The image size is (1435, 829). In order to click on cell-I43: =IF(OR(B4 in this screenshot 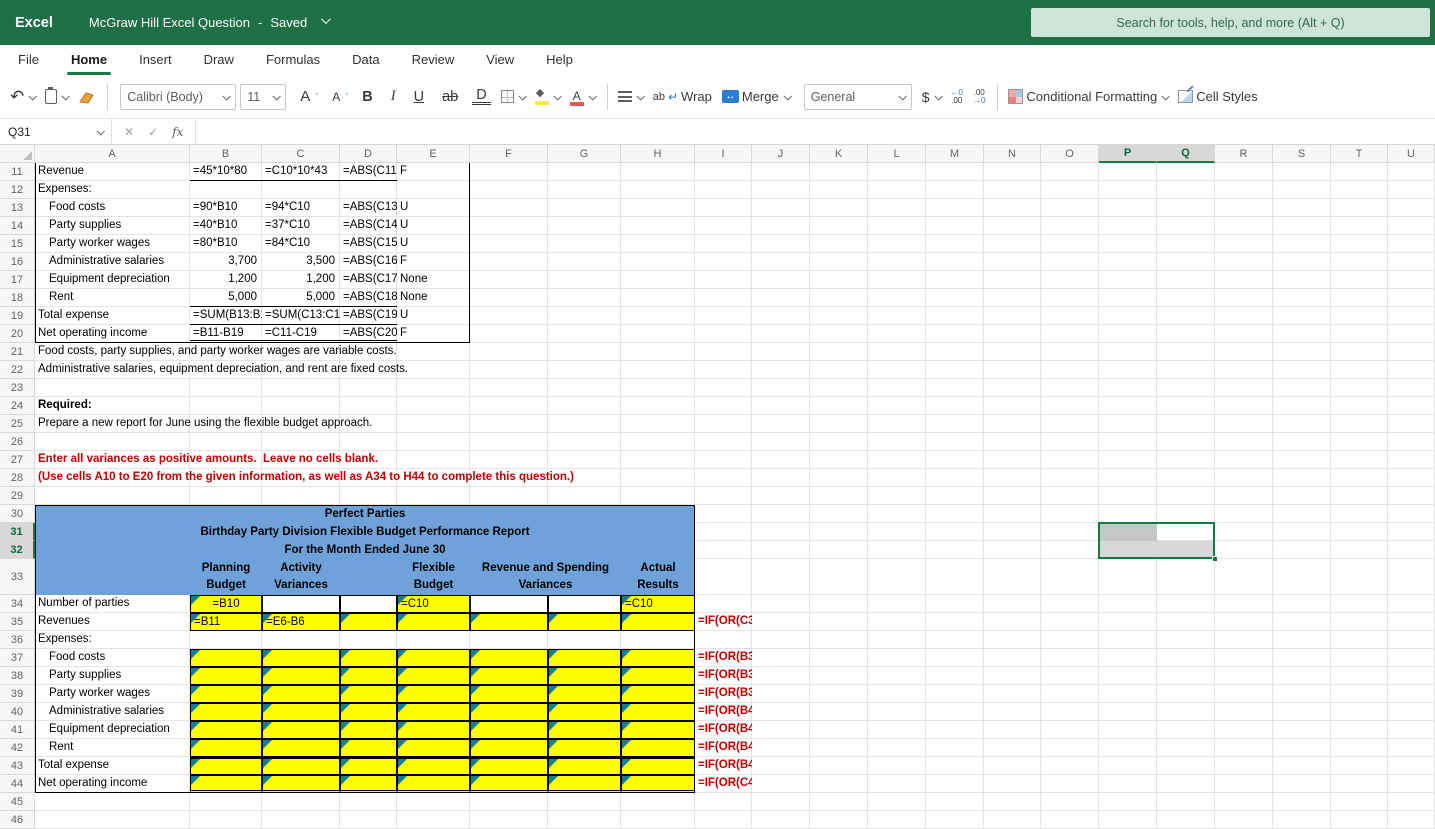, I will do `click(723, 766)`.